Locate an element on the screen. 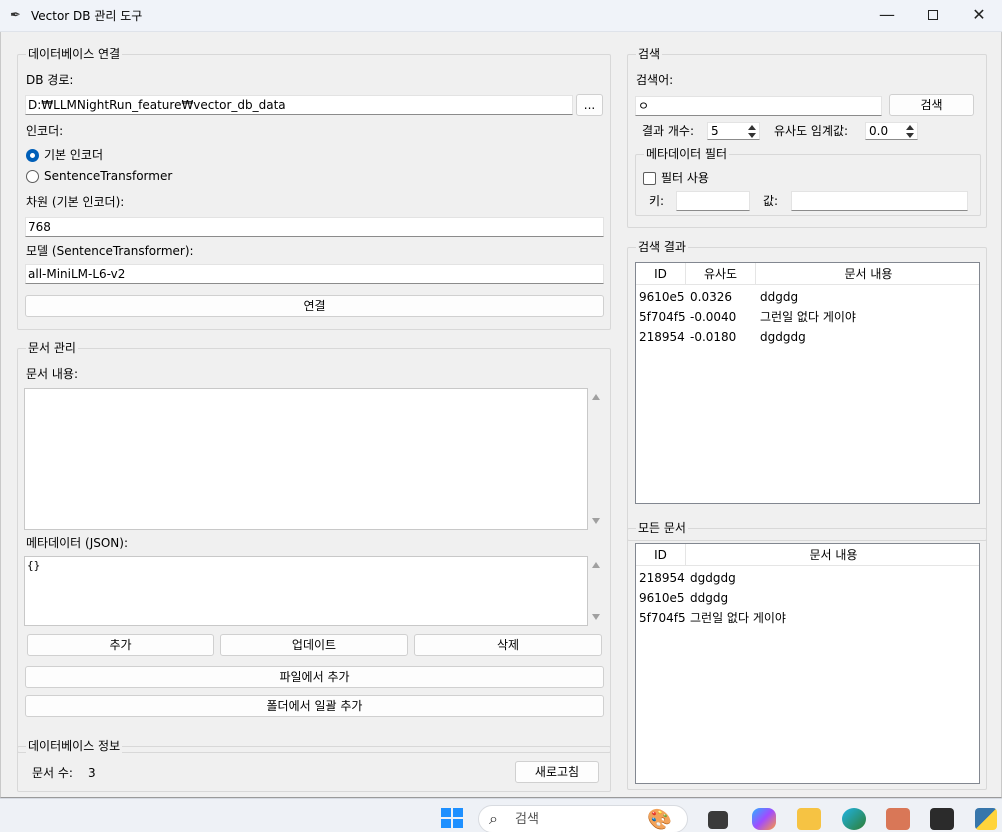 Image resolution: width=1002 pixels, height=832 pixels. table-row: 218954 -0.0180 dgdgdg is located at coordinates (807, 337).